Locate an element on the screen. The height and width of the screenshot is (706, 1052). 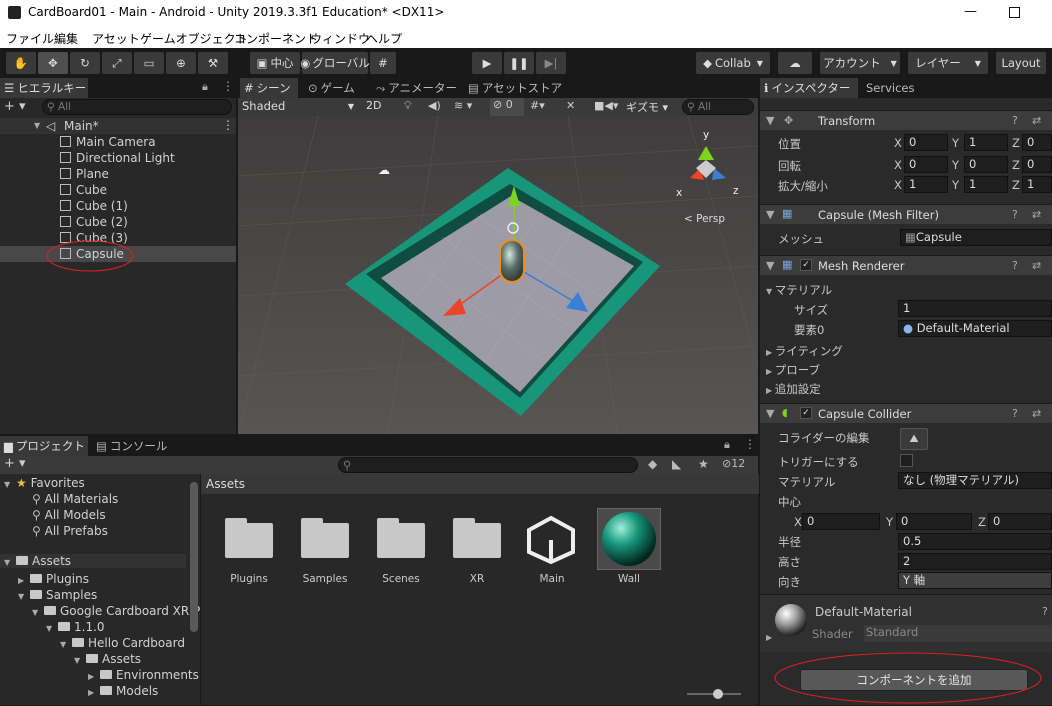
favorites-row: ▼ ★ Favorites is located at coordinates (44, 483).